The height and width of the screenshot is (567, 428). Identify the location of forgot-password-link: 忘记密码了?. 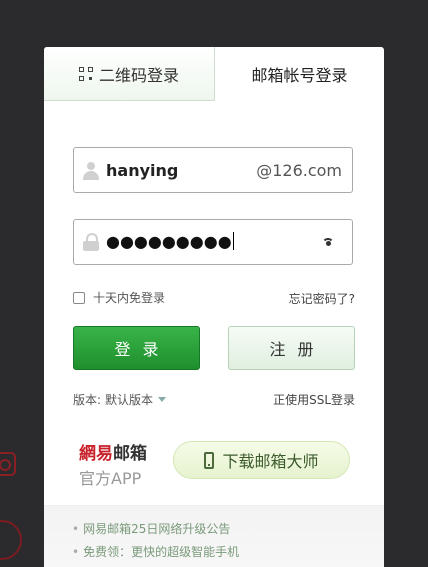
(322, 298).